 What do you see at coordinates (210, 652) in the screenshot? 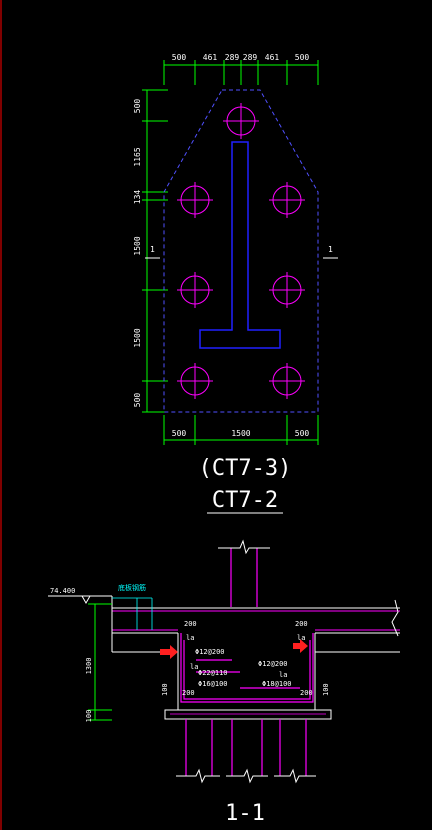
I see `rebar-left-top: Φ12@200` at bounding box center [210, 652].